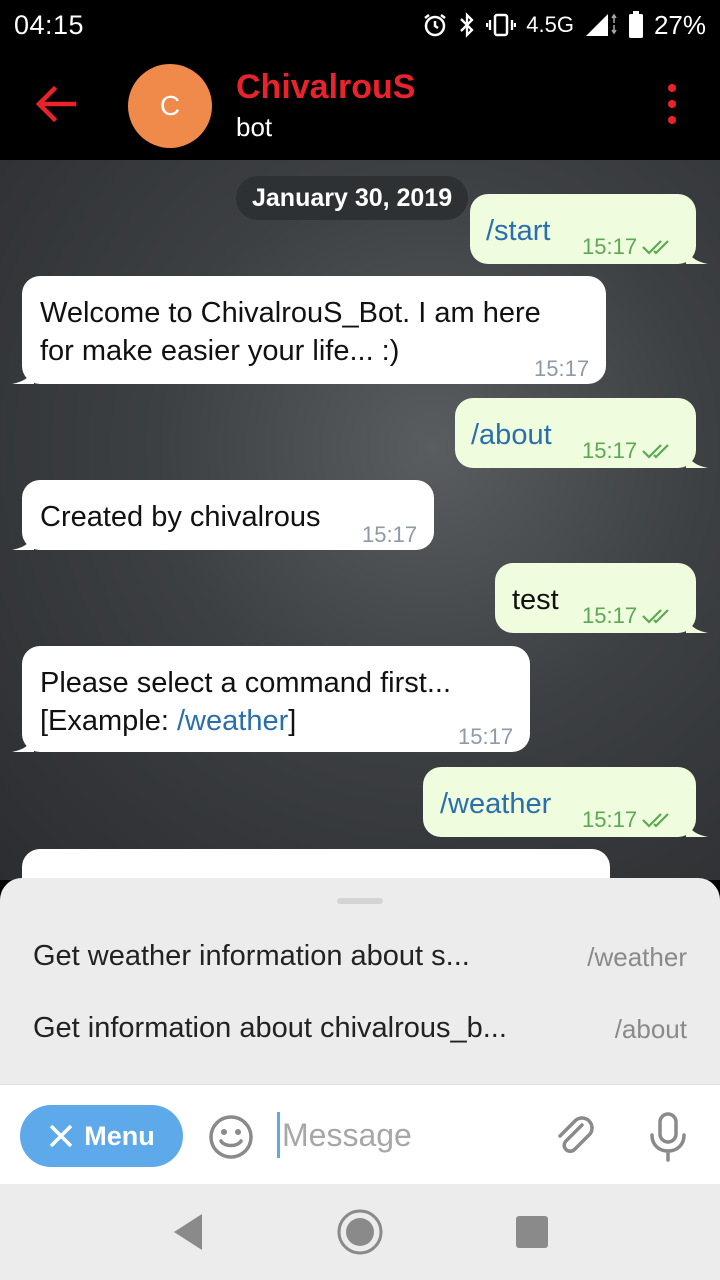 This screenshot has height=1280, width=720. Describe the element at coordinates (108, 721) in the screenshot. I see `message-text-segment: [Example:` at that location.